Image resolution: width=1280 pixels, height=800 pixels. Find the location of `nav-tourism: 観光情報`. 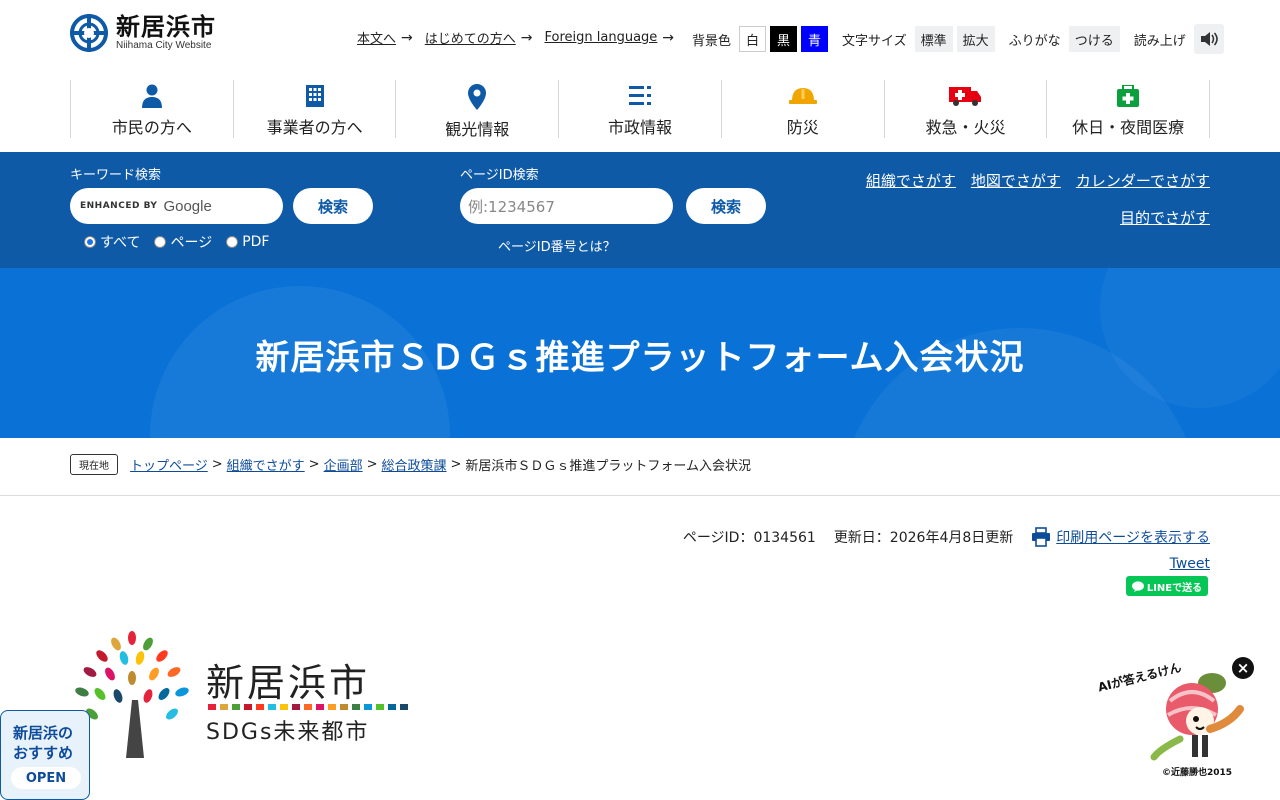

nav-tourism: 観光情報 is located at coordinates (476, 109).